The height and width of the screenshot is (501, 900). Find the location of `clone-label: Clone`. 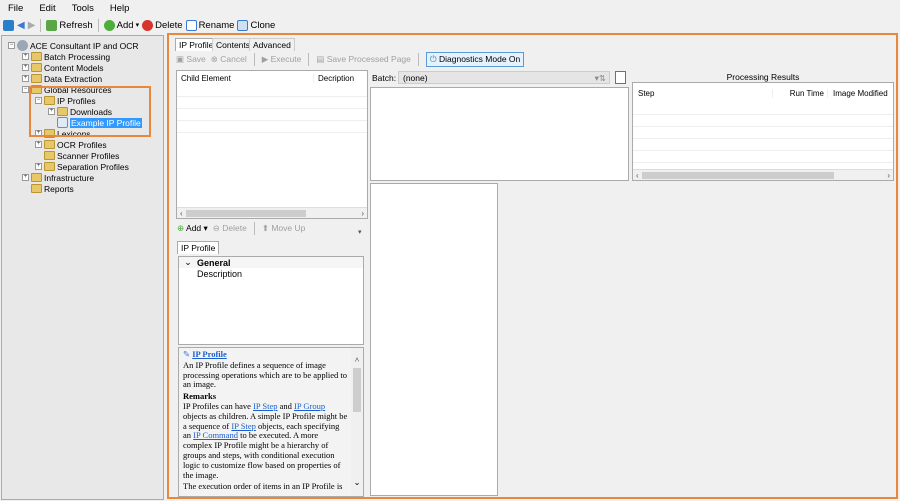

clone-label: Clone is located at coordinates (263, 25).